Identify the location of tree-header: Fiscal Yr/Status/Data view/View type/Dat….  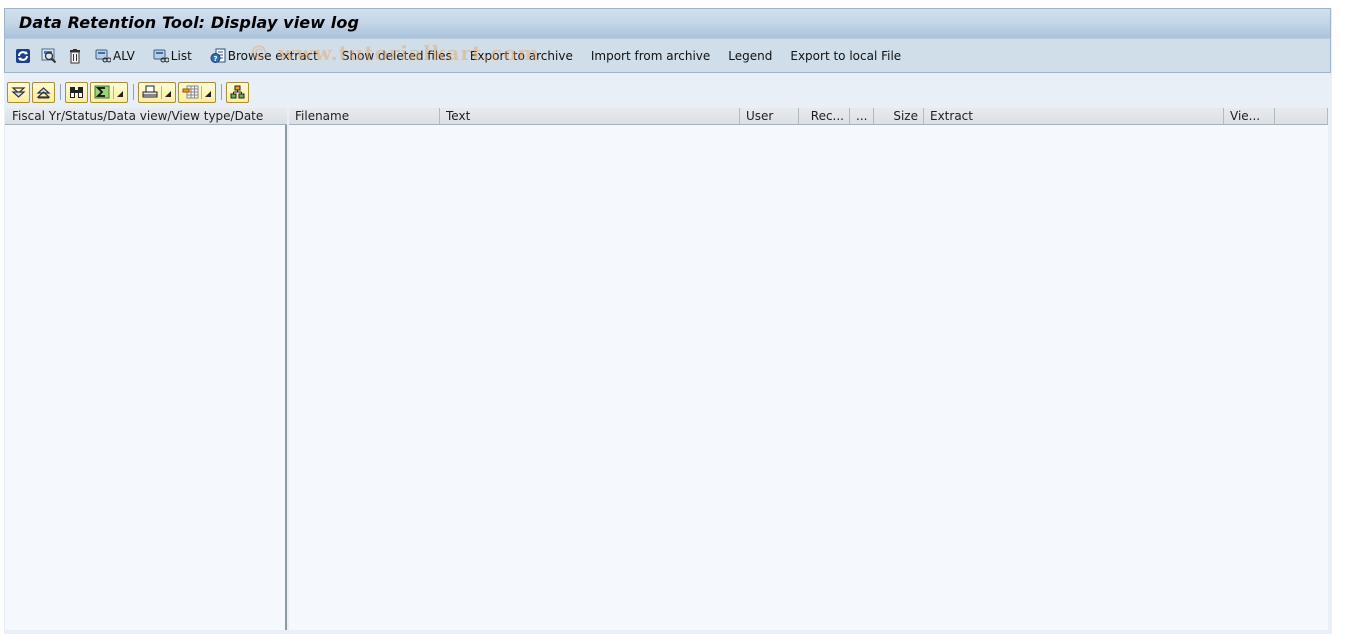
(146, 116).